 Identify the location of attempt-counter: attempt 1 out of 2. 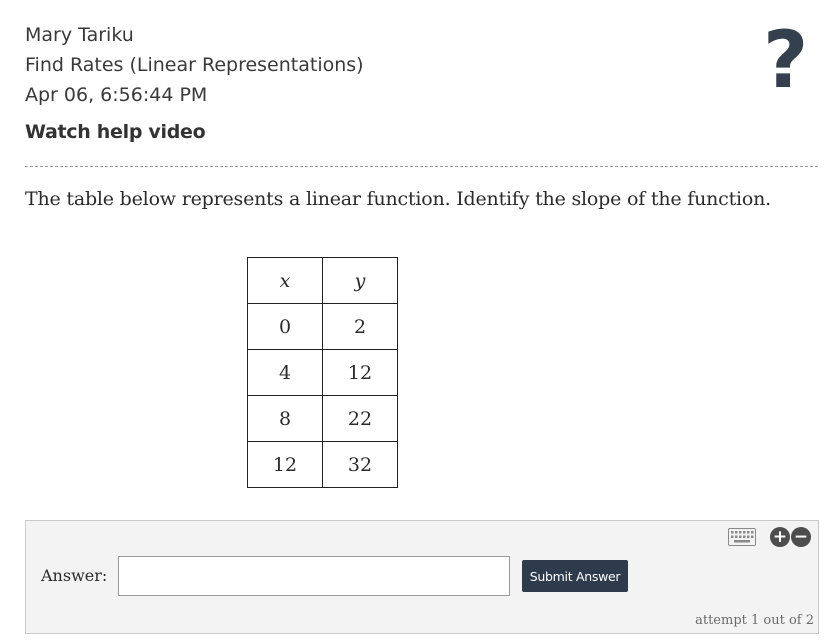
(754, 620).